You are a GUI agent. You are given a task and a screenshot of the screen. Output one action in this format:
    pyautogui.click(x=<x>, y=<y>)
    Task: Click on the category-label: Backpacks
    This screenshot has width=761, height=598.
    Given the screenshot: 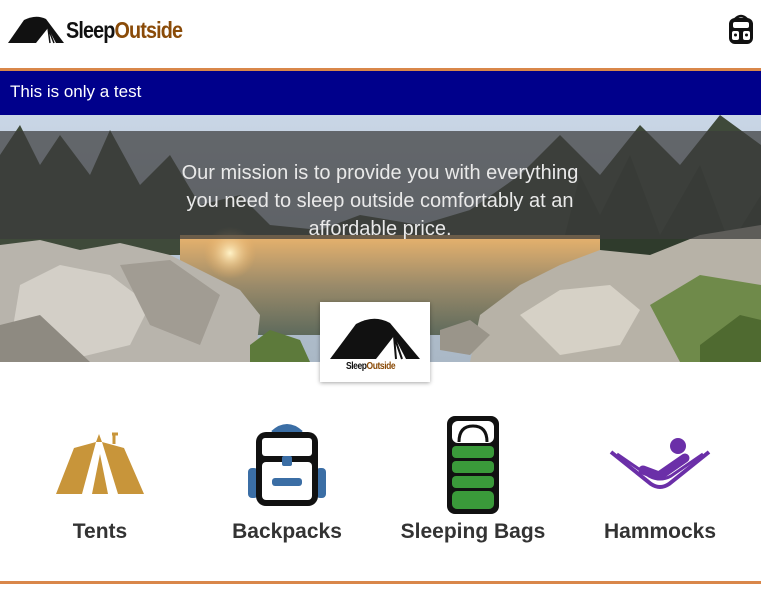 What is the action you would take?
    pyautogui.click(x=287, y=531)
    